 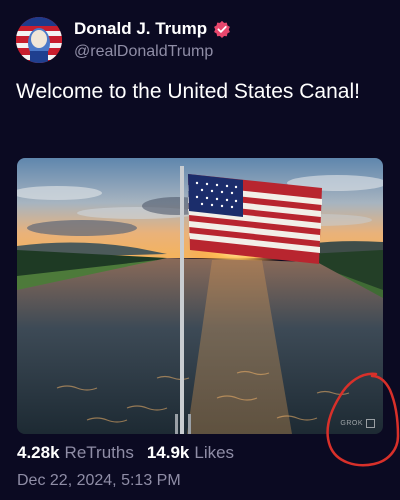 I want to click on post-text: Welcome to the United States Canal!, so click(x=188, y=91).